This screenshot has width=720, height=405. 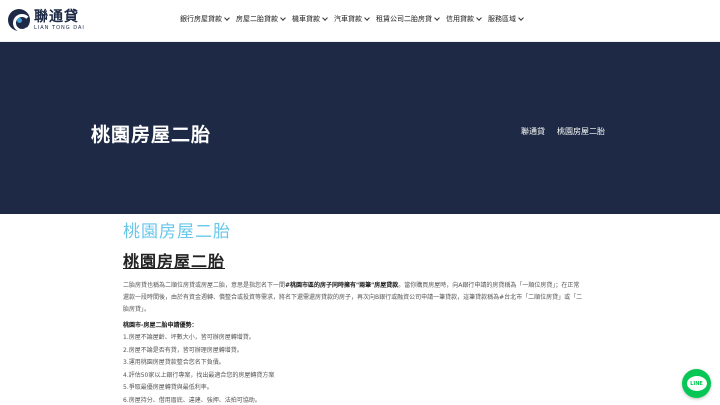 I want to click on logo-name: 聯通貸, so click(x=56, y=16).